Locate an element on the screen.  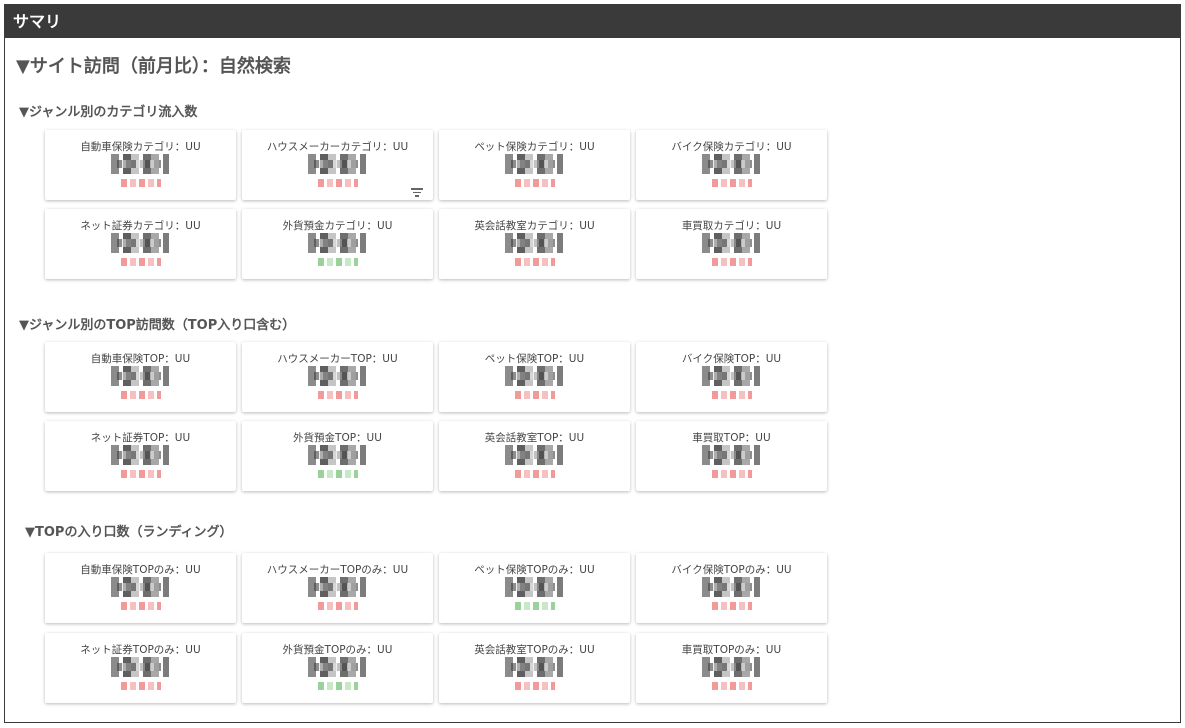
scorecard: ネット証券TOPのみ：UU is located at coordinates (140, 668).